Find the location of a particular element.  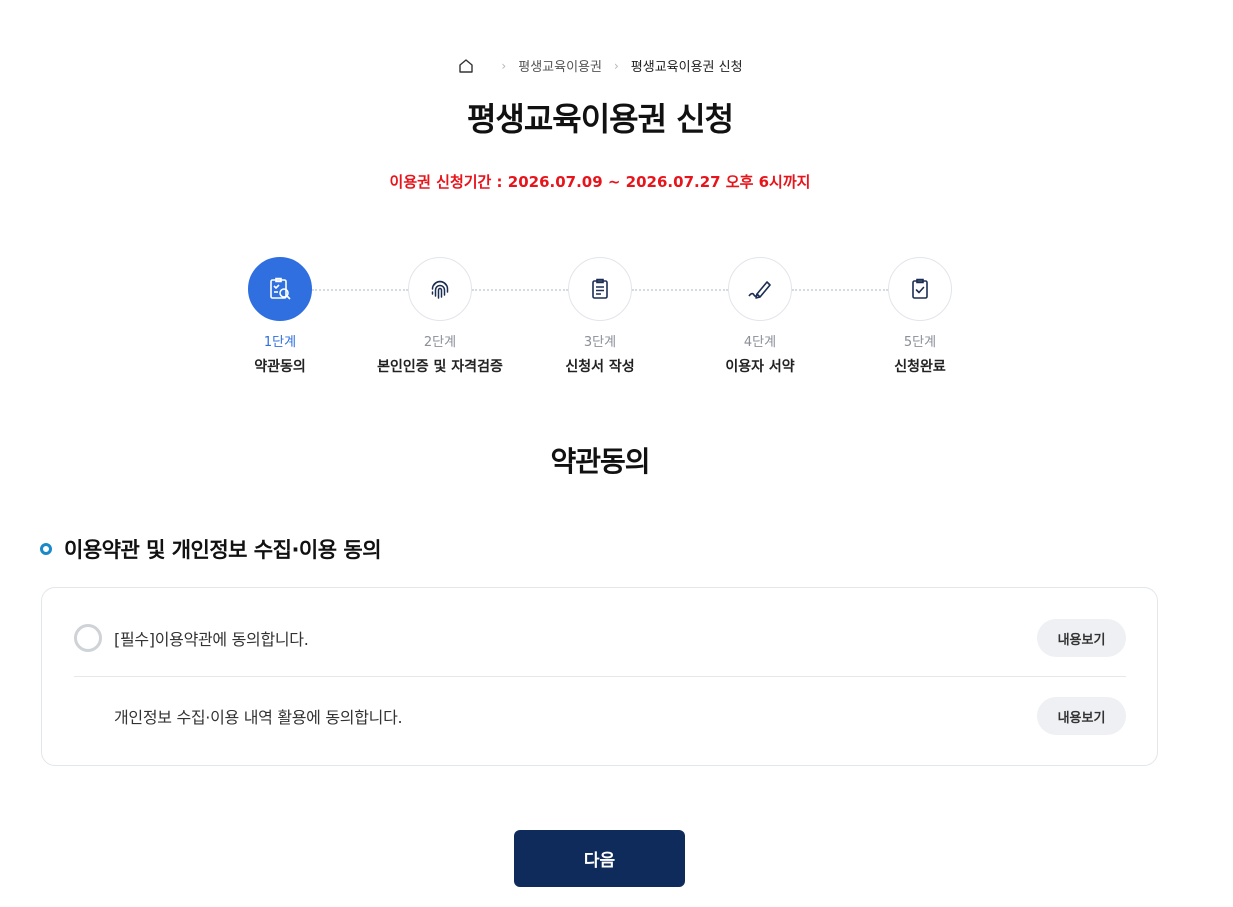

step-2: 2단계 본인인증 및 자격검증 is located at coordinates (440, 316).